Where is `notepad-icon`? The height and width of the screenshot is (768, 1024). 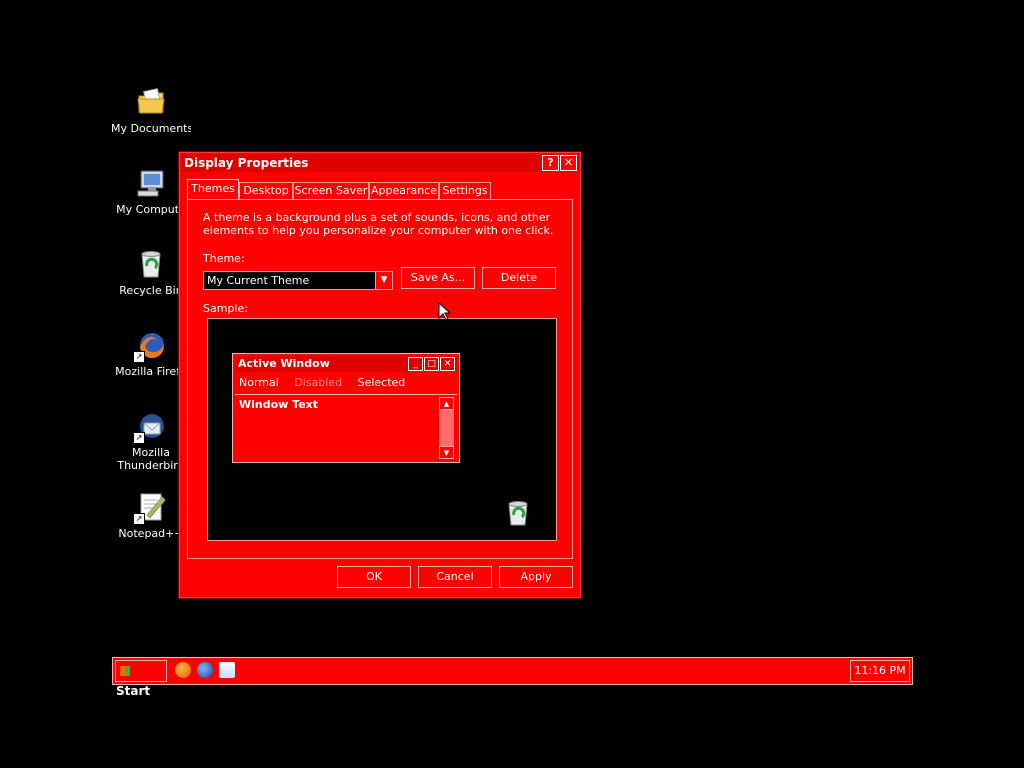
notepad-icon is located at coordinates (227, 670).